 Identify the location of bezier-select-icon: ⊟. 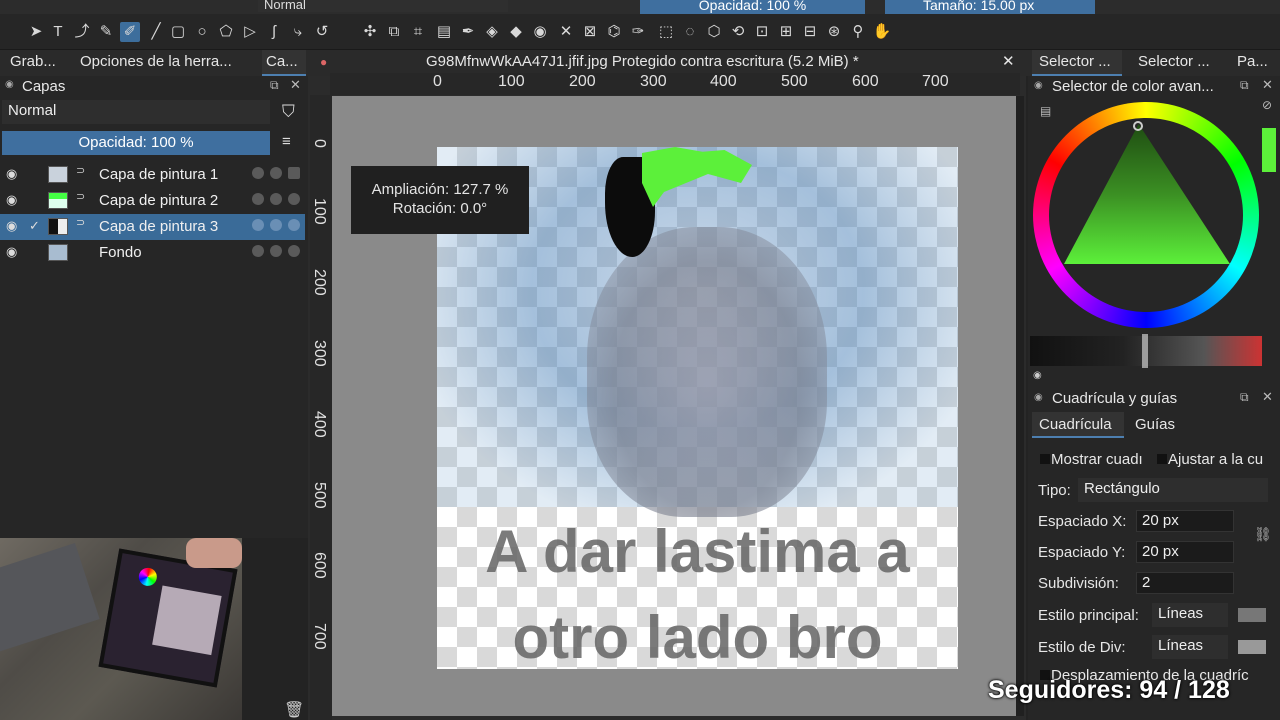
(810, 32).